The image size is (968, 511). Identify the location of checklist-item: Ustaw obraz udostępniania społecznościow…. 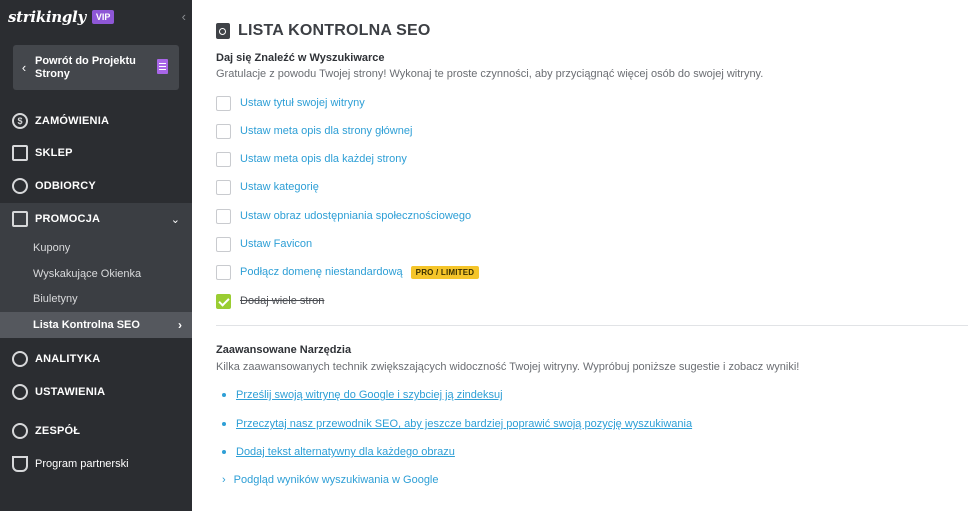
(343, 216).